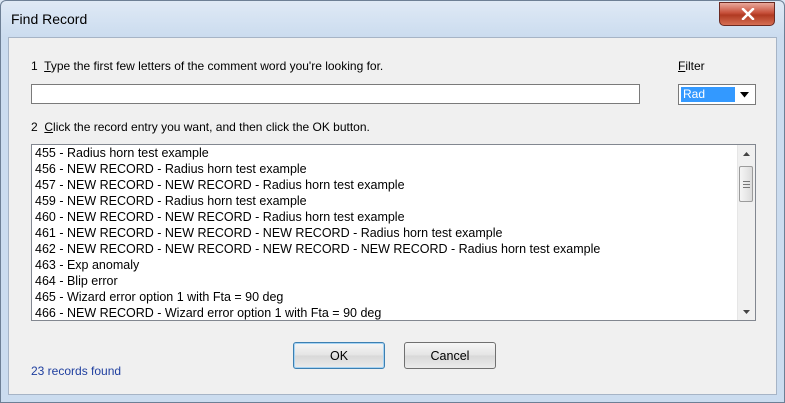 The width and height of the screenshot is (785, 403). I want to click on list-item: 463 - Exp anomaly, so click(87, 265).